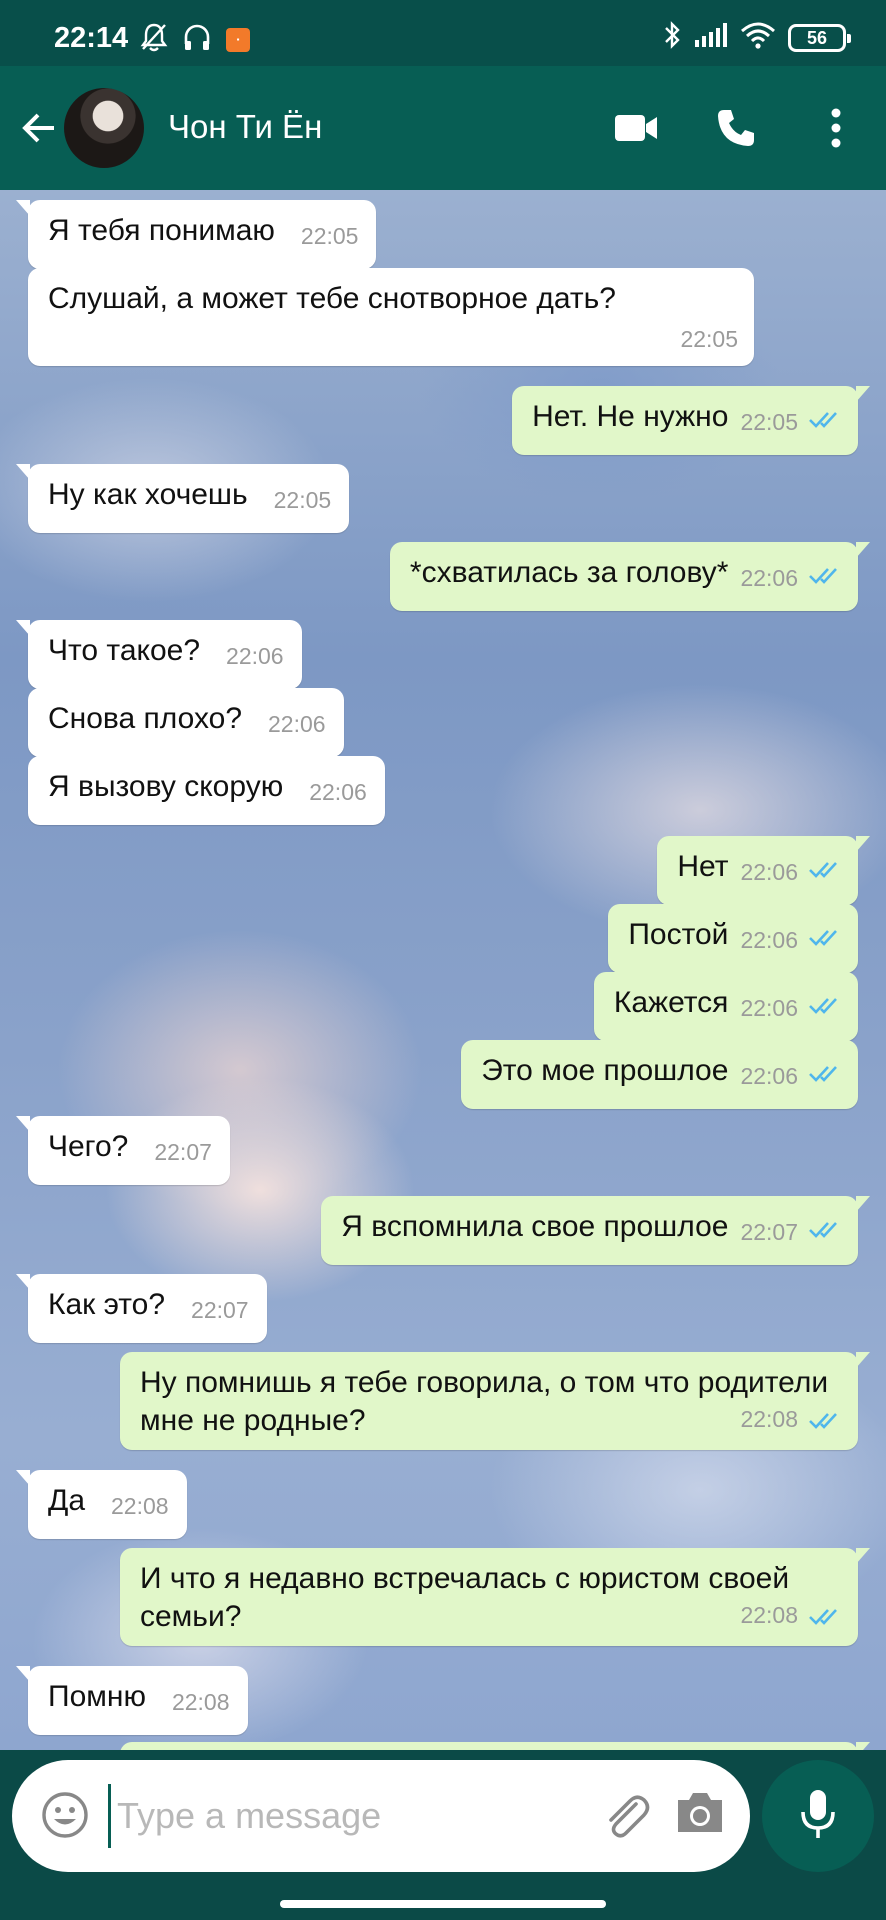  I want to click on message-text: Это мое прошлое, so click(605, 1070).